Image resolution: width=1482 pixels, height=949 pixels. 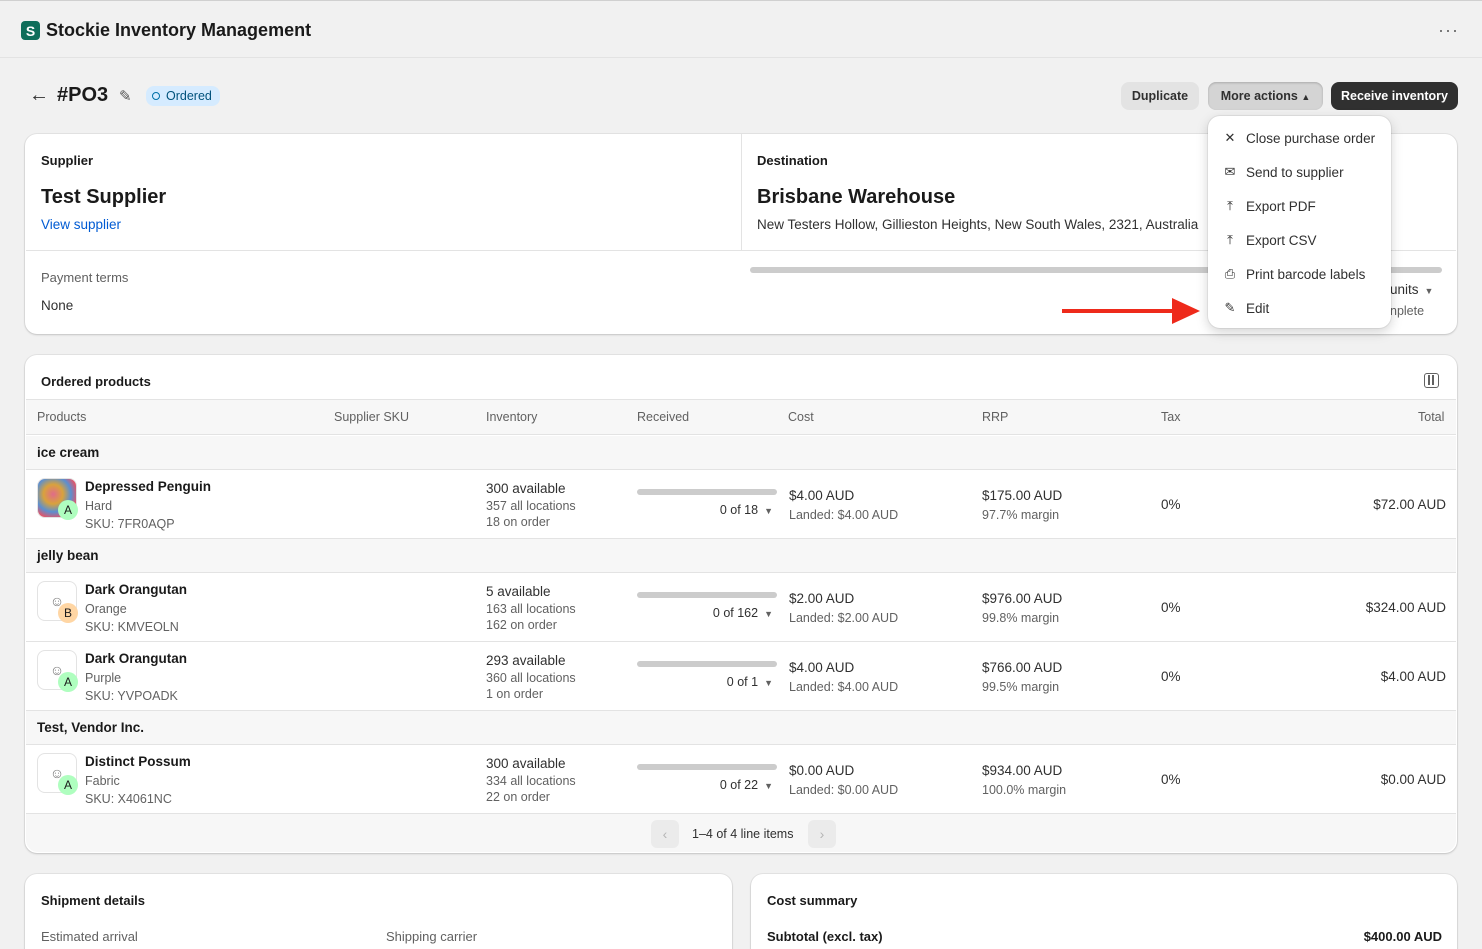 What do you see at coordinates (1021, 515) in the screenshot?
I see `margin-value: 97.7% margin` at bounding box center [1021, 515].